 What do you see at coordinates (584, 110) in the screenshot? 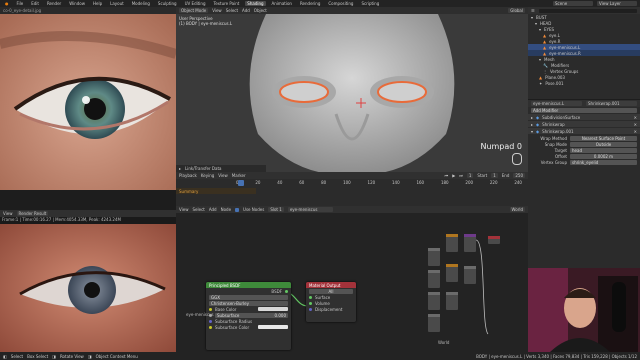
I see `add-modifier-button: Add Modifier` at bounding box center [584, 110].